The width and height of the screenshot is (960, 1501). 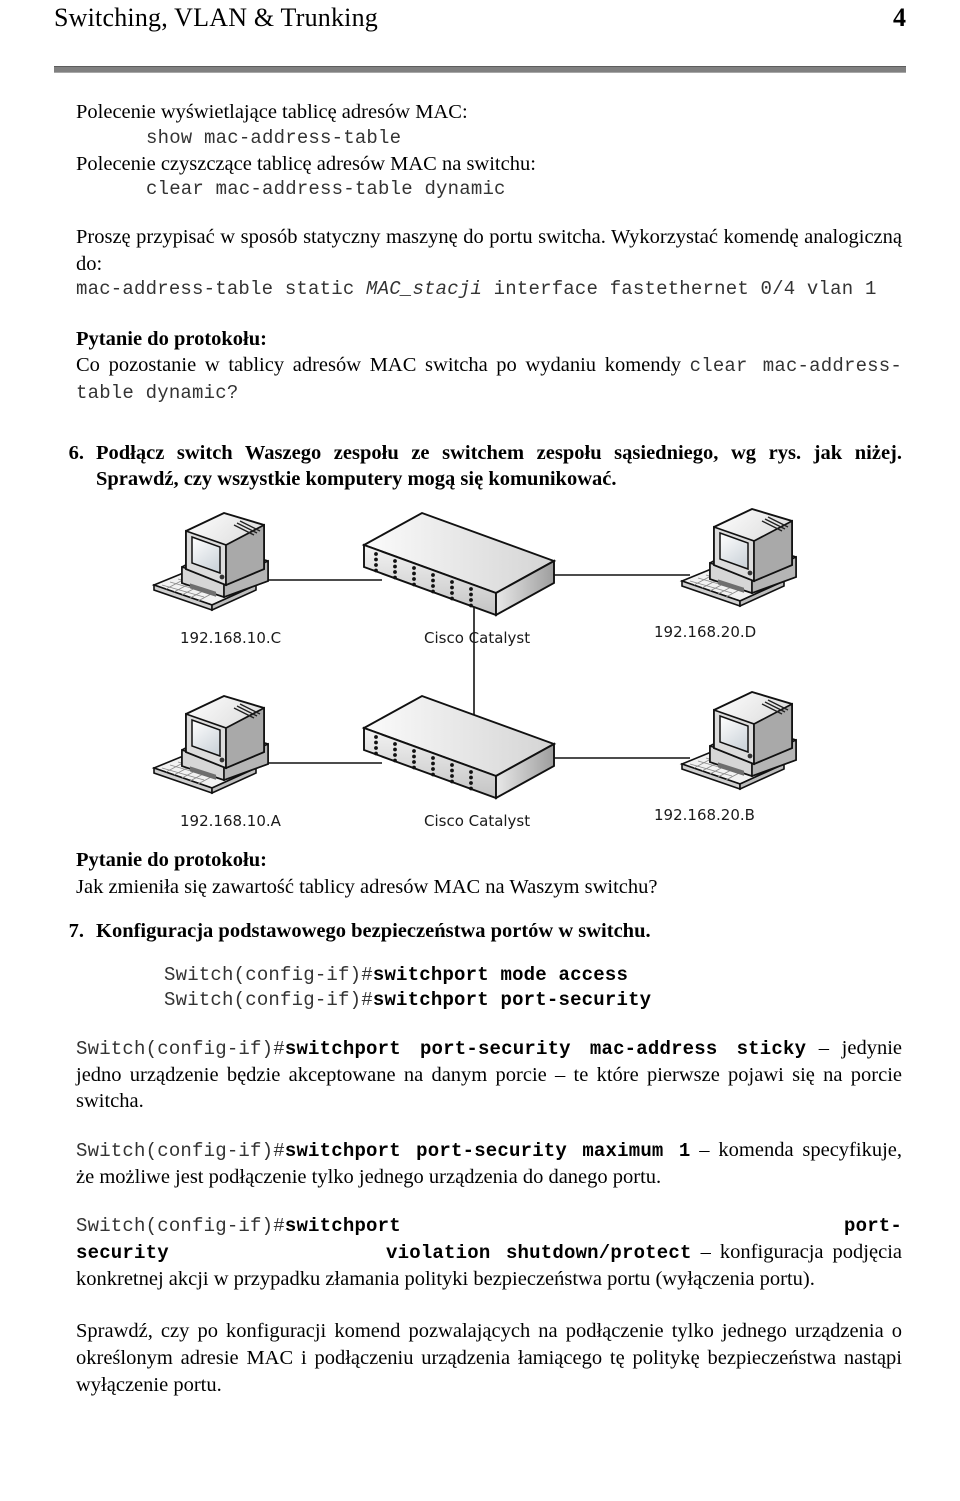 What do you see at coordinates (232, 393) in the screenshot?
I see `question-1-text-after: ?` at bounding box center [232, 393].